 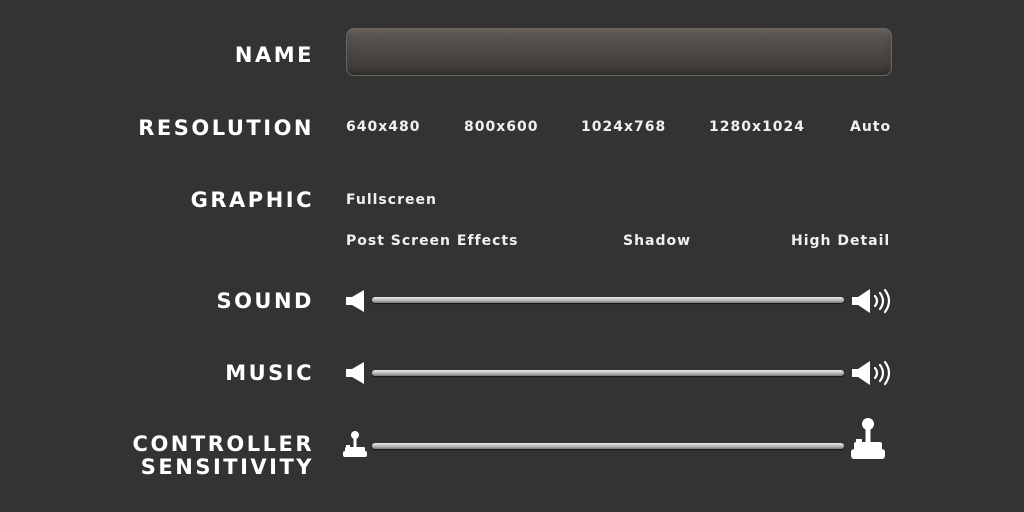 What do you see at coordinates (870, 127) in the screenshot?
I see `resolution-option-auto: Auto` at bounding box center [870, 127].